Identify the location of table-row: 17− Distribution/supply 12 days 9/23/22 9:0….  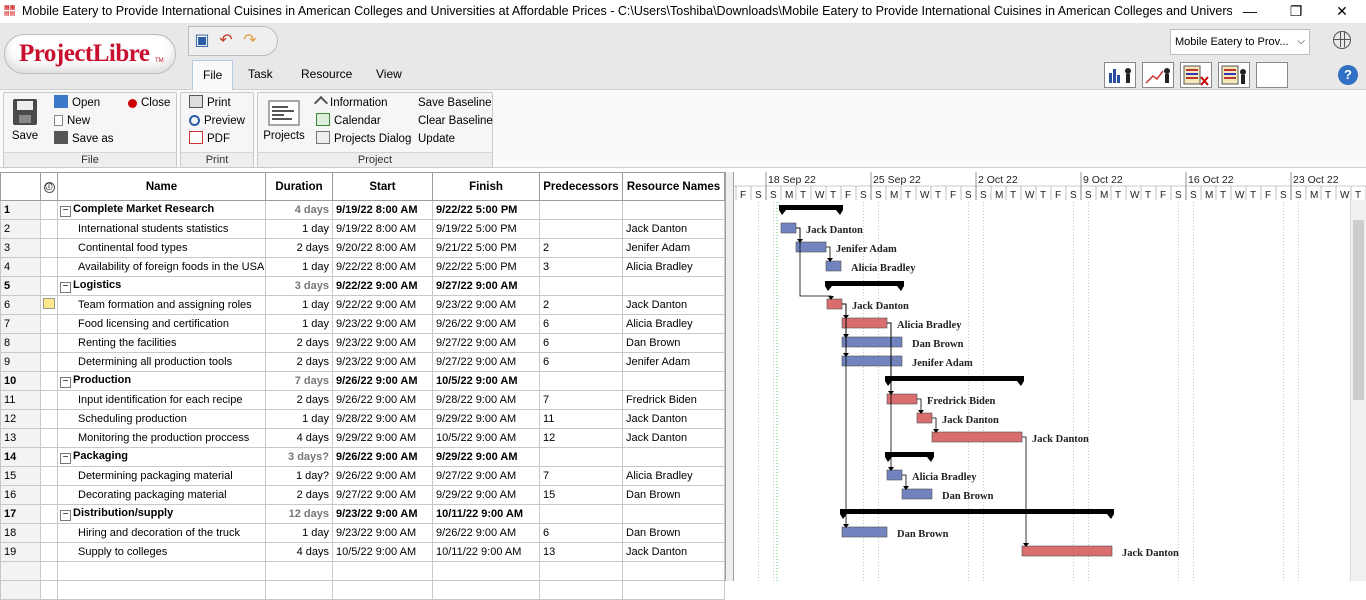
(362, 514).